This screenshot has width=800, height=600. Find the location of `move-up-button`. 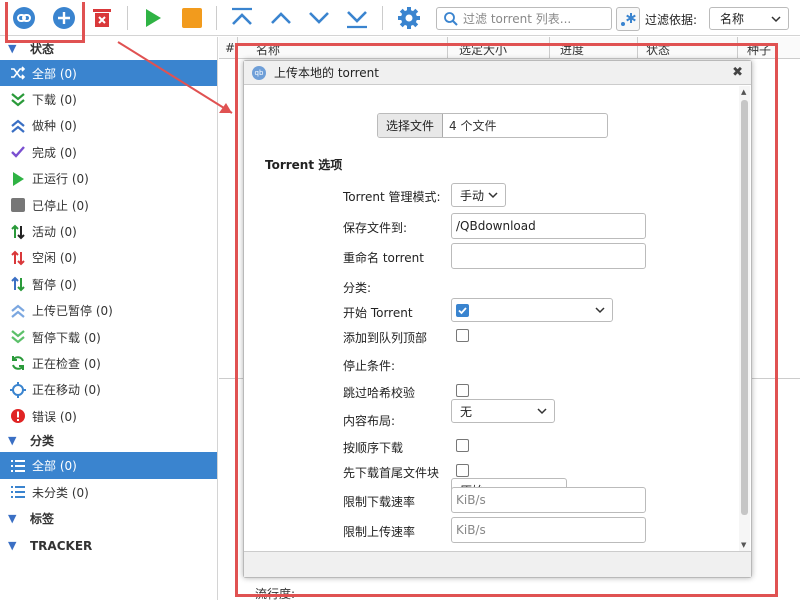

move-up-button is located at coordinates (281, 18).